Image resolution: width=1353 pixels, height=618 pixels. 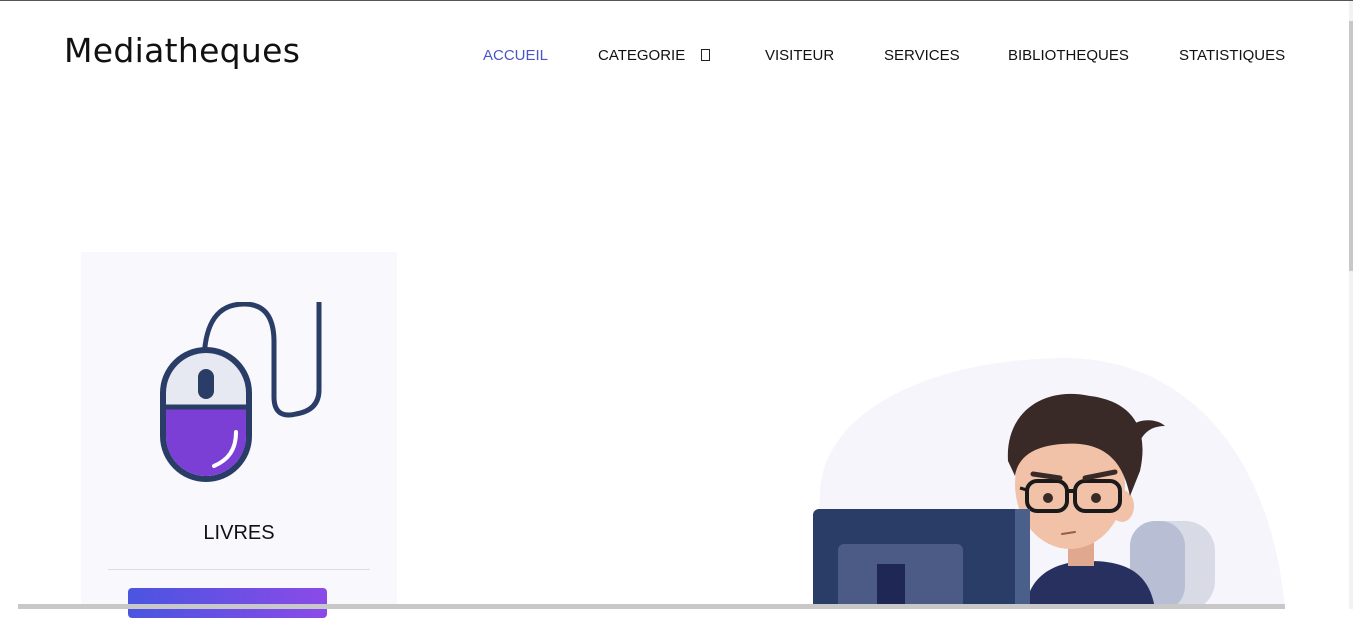 What do you see at coordinates (1351, 305) in the screenshot?
I see `vertical-scrollbar` at bounding box center [1351, 305].